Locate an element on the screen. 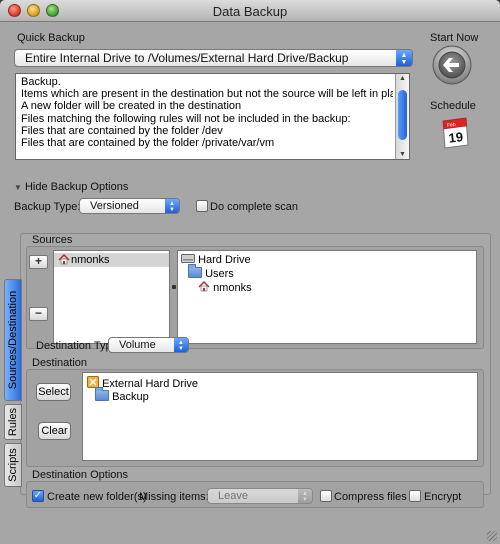  calendar-icon: Feb 19 is located at coordinates (455, 133).